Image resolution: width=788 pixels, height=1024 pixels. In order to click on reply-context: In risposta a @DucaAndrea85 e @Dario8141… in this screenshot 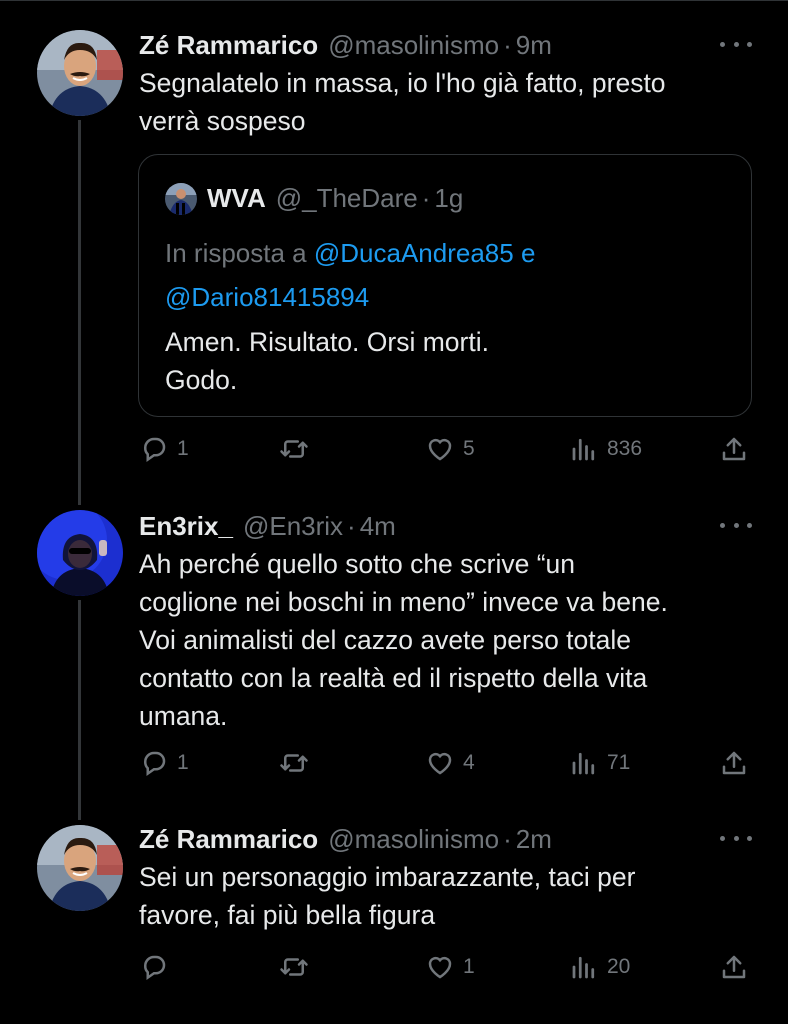, I will do `click(445, 275)`.